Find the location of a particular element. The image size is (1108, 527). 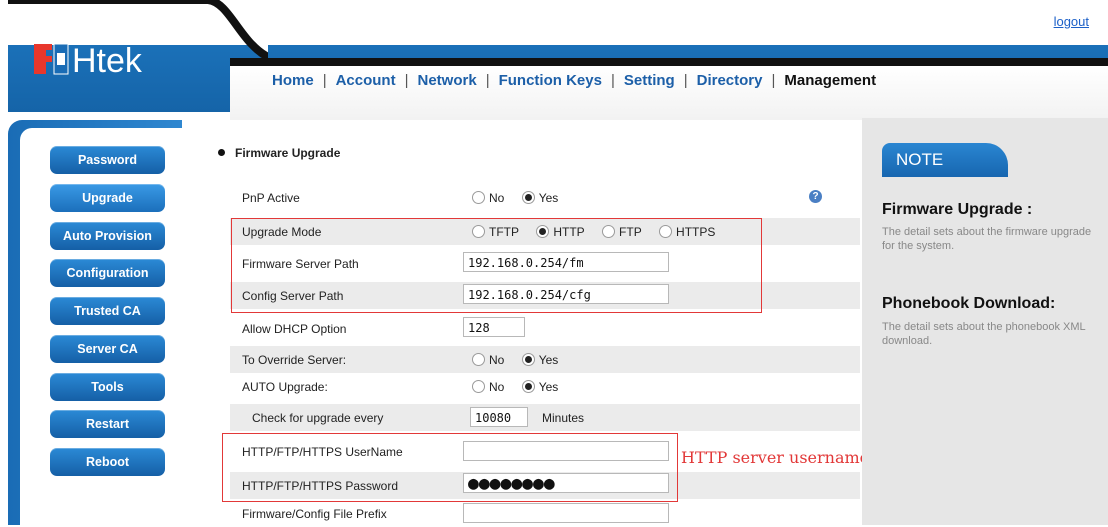

allow-dhcp-option-label: Allow DHCP Option is located at coordinates (294, 329).